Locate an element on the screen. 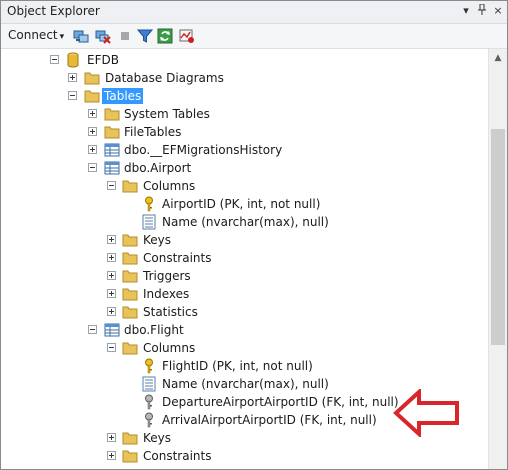 Image resolution: width=508 pixels, height=470 pixels. vertical-scrollbar: ▲ is located at coordinates (497, 259).